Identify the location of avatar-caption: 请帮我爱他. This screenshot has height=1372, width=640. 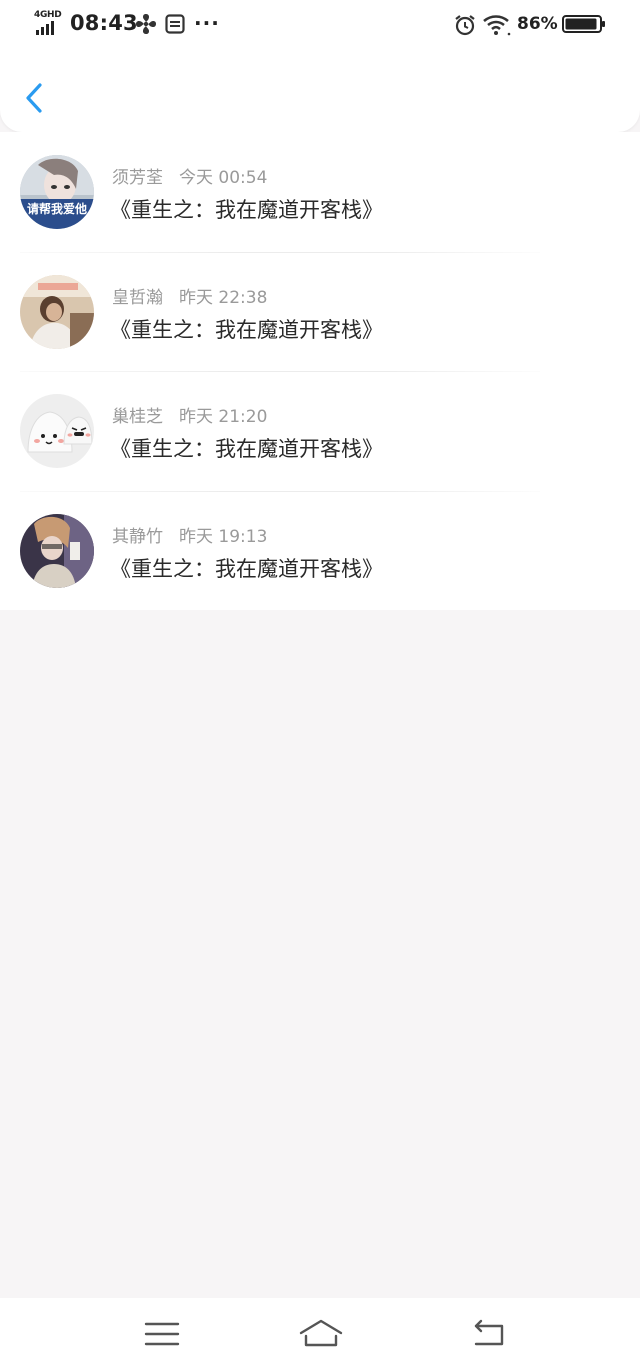
(57, 208).